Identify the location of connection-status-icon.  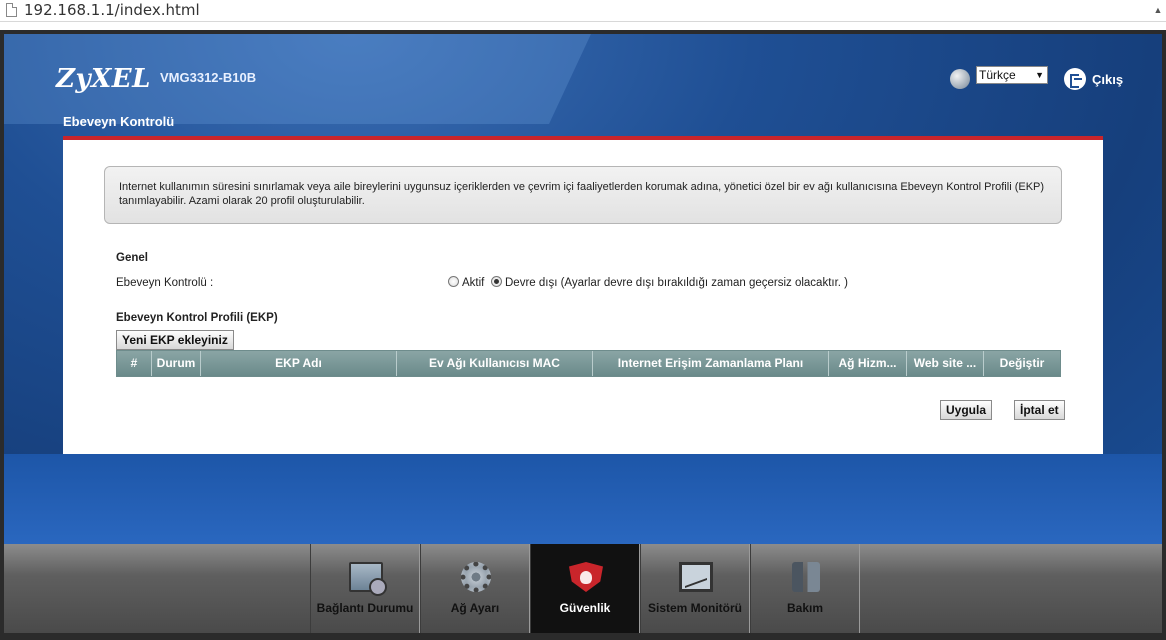
(368, 579).